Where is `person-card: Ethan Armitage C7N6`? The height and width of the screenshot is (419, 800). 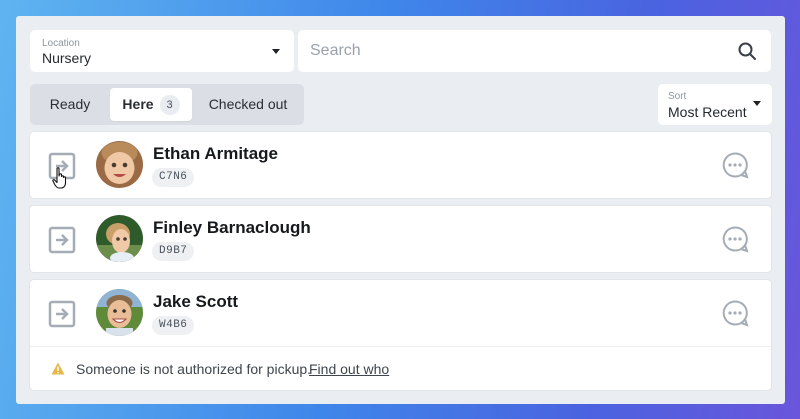
person-card: Ethan Armitage C7N6 is located at coordinates (400, 165).